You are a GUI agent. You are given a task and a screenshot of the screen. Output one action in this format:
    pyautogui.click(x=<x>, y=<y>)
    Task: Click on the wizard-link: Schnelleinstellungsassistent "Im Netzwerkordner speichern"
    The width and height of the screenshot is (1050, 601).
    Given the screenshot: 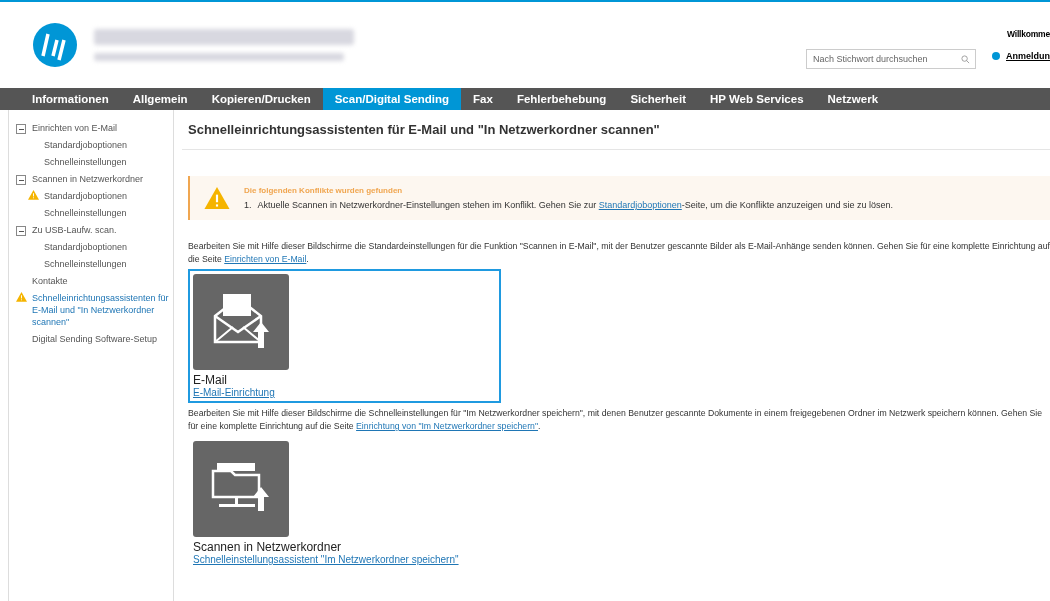 What is the action you would take?
    pyautogui.click(x=326, y=559)
    